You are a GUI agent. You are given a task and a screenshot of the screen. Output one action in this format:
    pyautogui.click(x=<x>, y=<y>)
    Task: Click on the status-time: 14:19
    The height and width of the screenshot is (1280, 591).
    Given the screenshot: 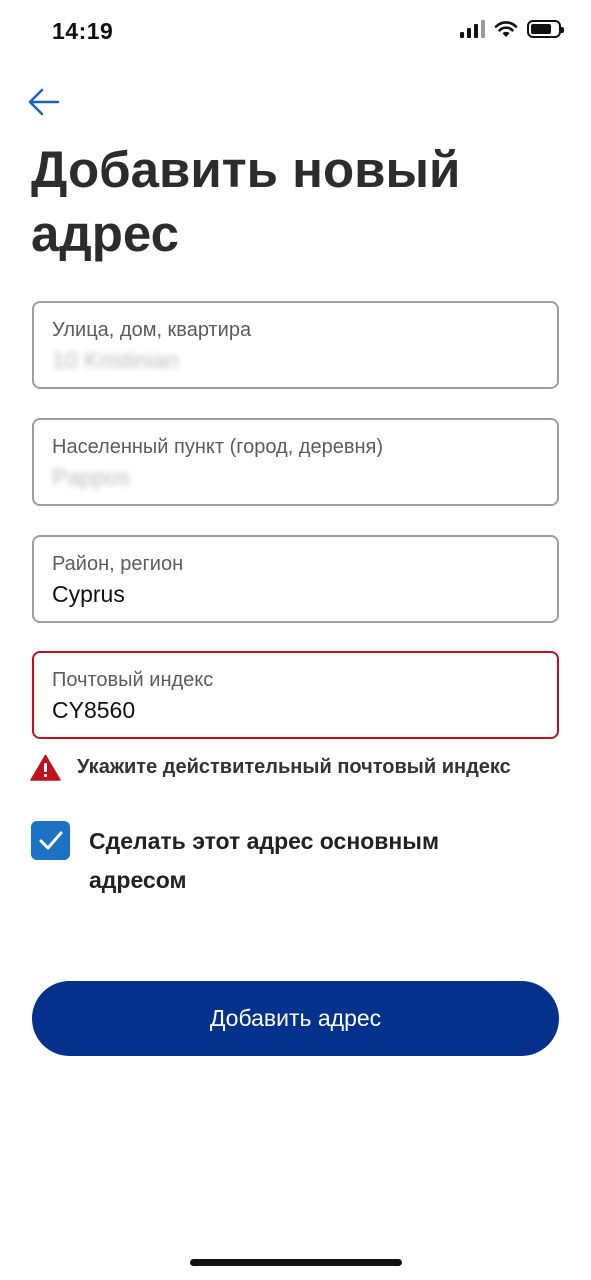 What is the action you would take?
    pyautogui.click(x=83, y=31)
    